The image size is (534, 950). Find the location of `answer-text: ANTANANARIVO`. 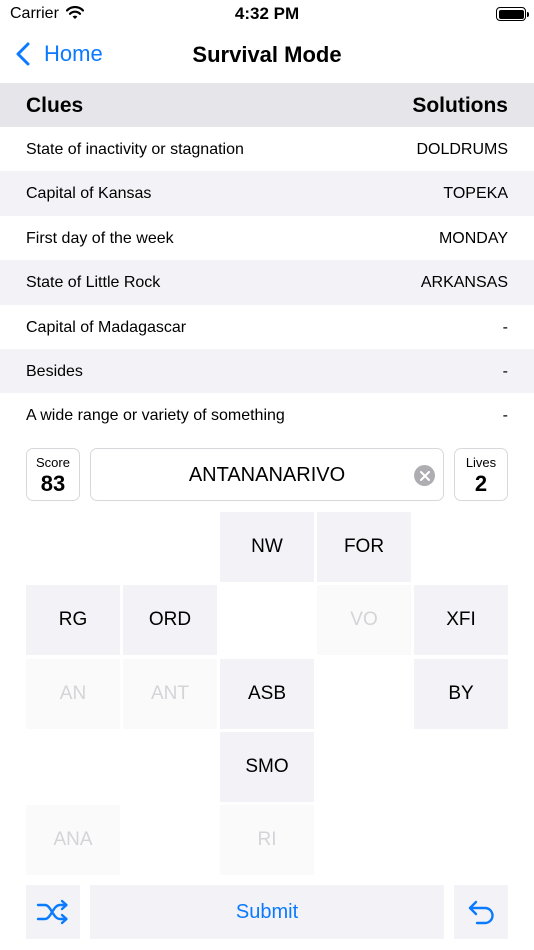

answer-text: ANTANANARIVO is located at coordinates (267, 475).